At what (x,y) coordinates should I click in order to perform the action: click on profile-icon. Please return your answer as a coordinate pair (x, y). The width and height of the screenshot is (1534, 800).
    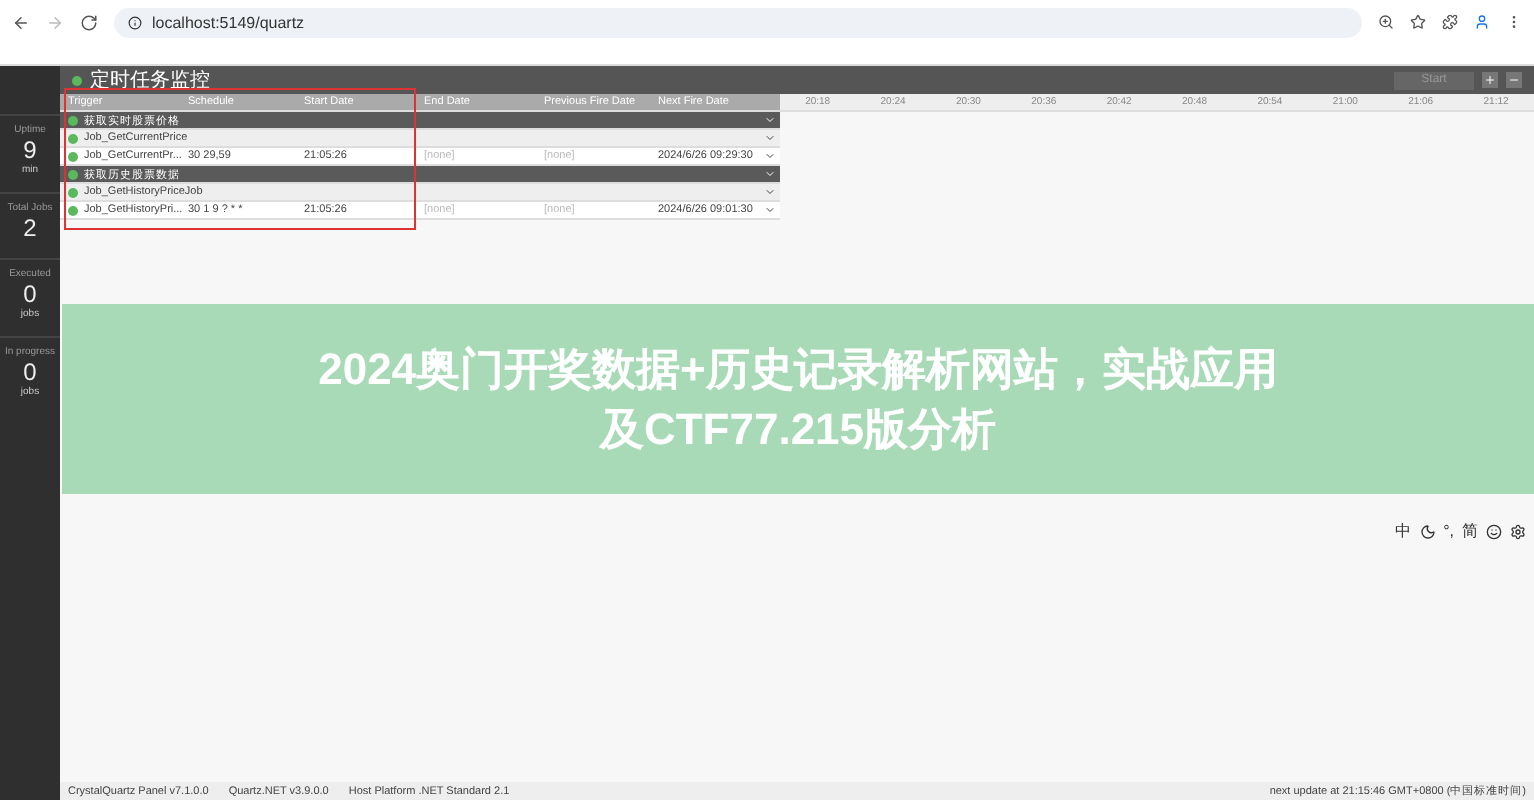
    Looking at the image, I should click on (1482, 22).